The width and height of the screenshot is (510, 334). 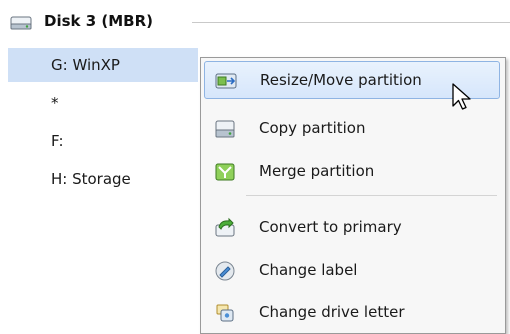 I want to click on merge-partition-icon, so click(x=225, y=172).